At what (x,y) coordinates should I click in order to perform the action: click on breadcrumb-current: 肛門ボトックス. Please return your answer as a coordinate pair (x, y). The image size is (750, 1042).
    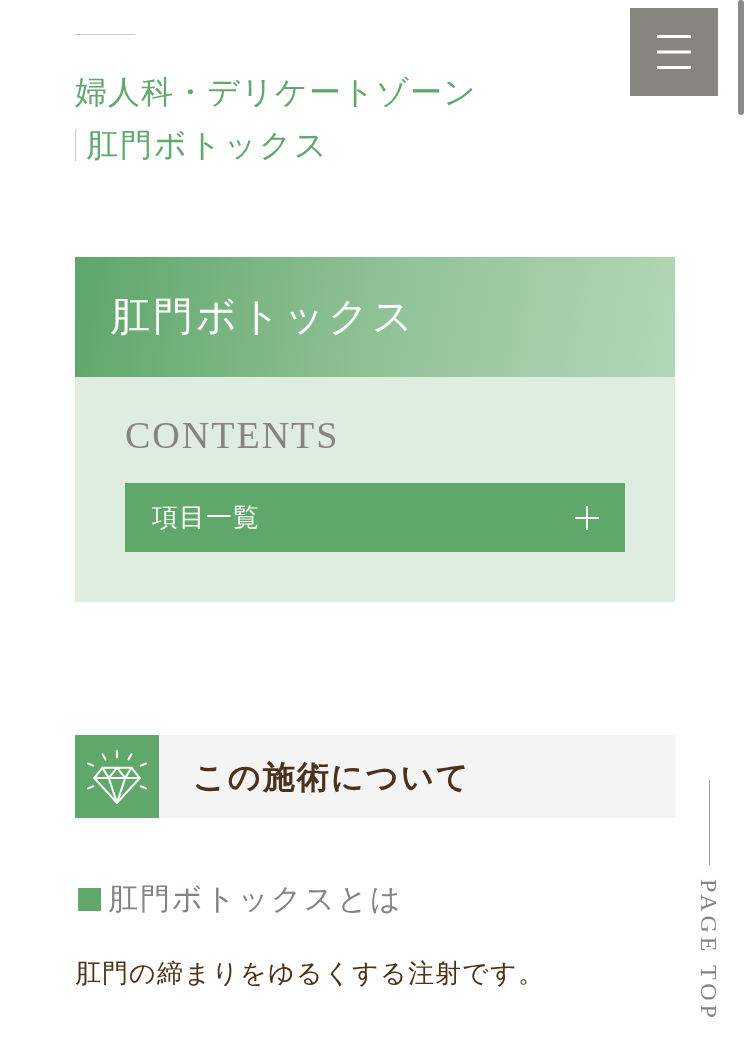
    Looking at the image, I should click on (207, 145).